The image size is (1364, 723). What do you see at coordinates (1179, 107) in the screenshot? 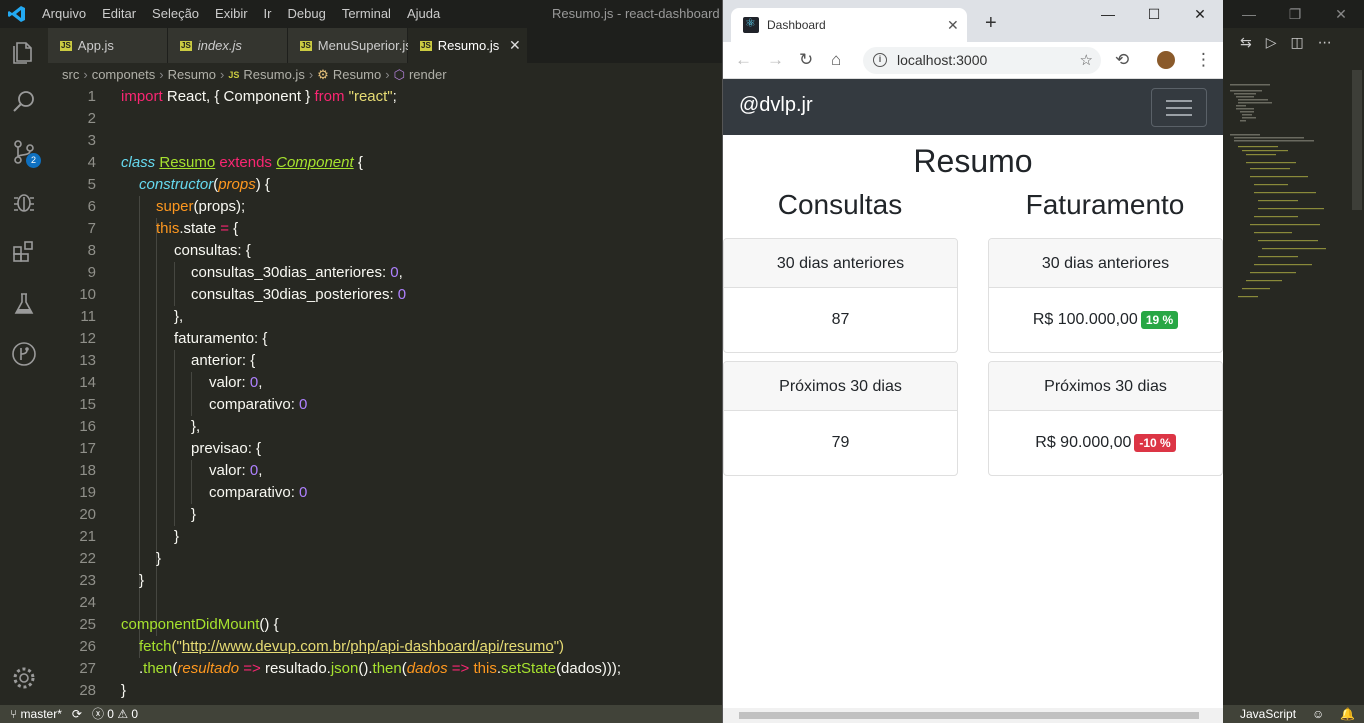
I see `navbar-toggler-button` at bounding box center [1179, 107].